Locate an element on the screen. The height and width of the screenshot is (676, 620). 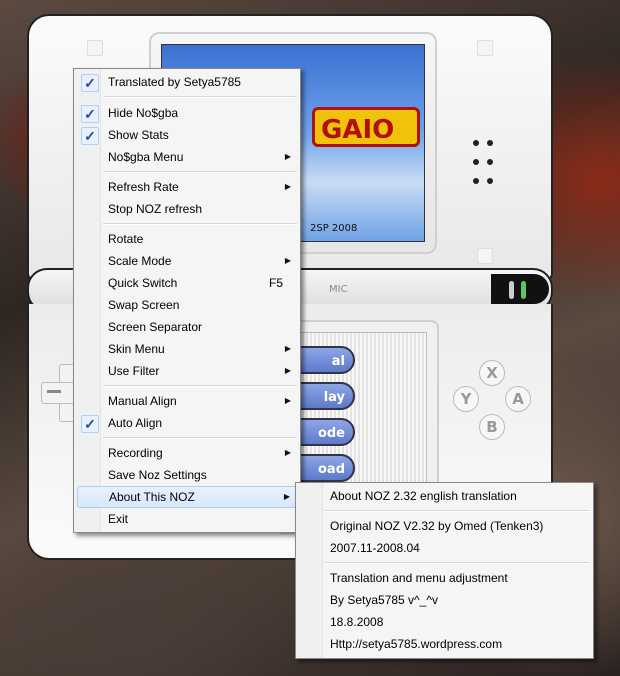
menu-item-about-this-noz: About This NOZ ▶ is located at coordinates (187, 497).